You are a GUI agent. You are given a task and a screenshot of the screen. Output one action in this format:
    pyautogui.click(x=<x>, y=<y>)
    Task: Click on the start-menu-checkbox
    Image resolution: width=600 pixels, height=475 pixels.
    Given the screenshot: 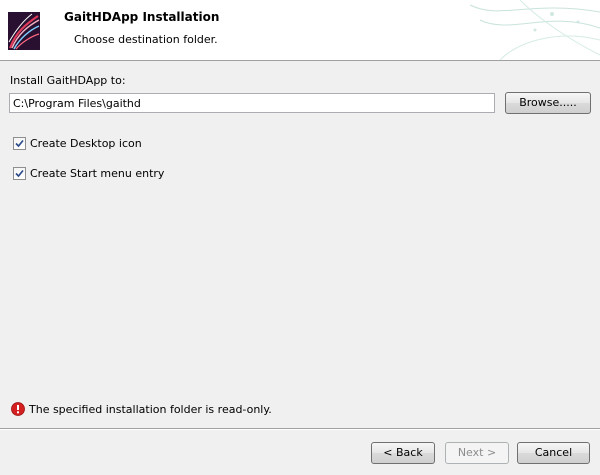 What is the action you would take?
    pyautogui.click(x=19, y=173)
    